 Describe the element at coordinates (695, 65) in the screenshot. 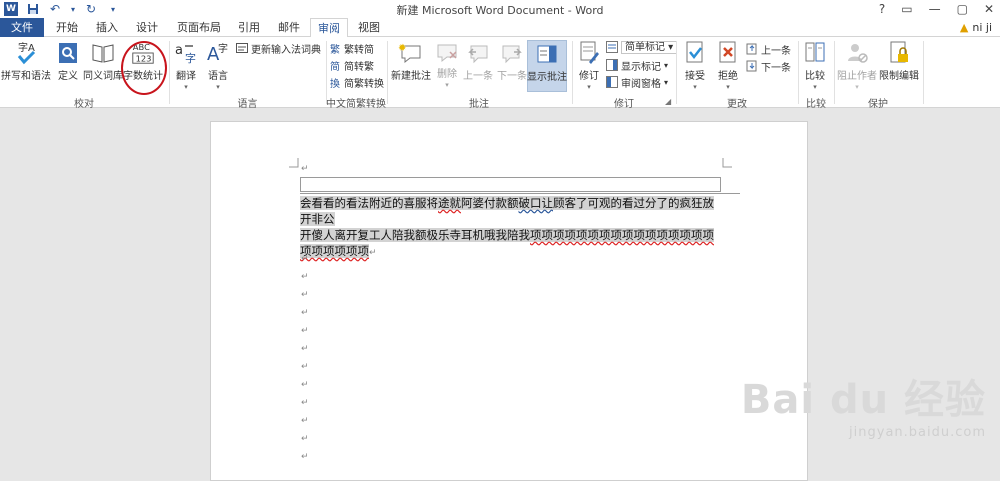

I see `accept-change-button: 接受 ▾` at that location.